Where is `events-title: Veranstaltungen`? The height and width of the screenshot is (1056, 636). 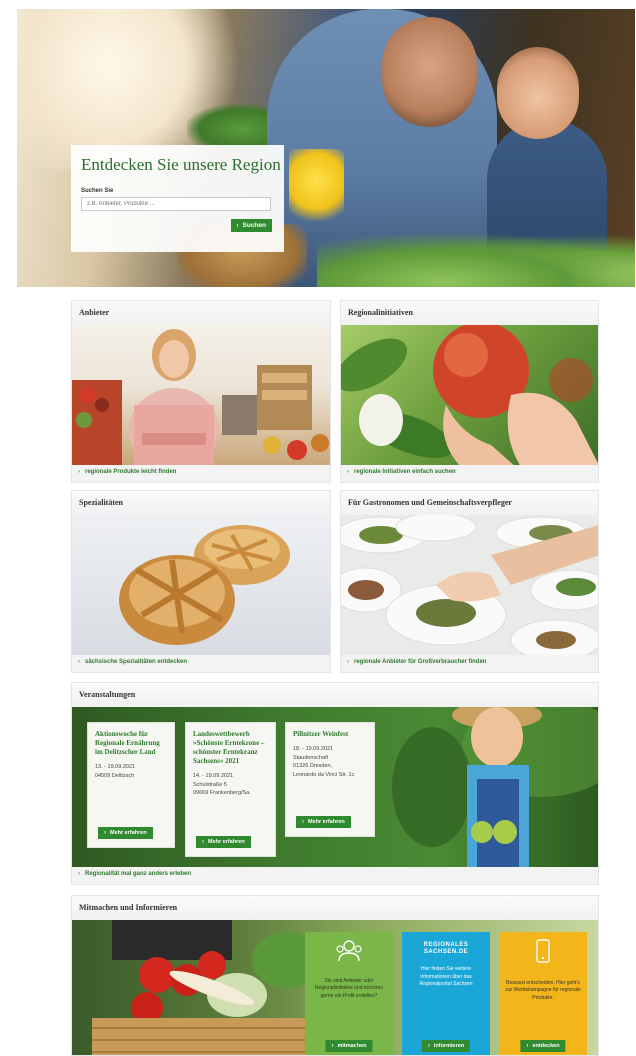
events-title: Veranstaltungen is located at coordinates (335, 695).